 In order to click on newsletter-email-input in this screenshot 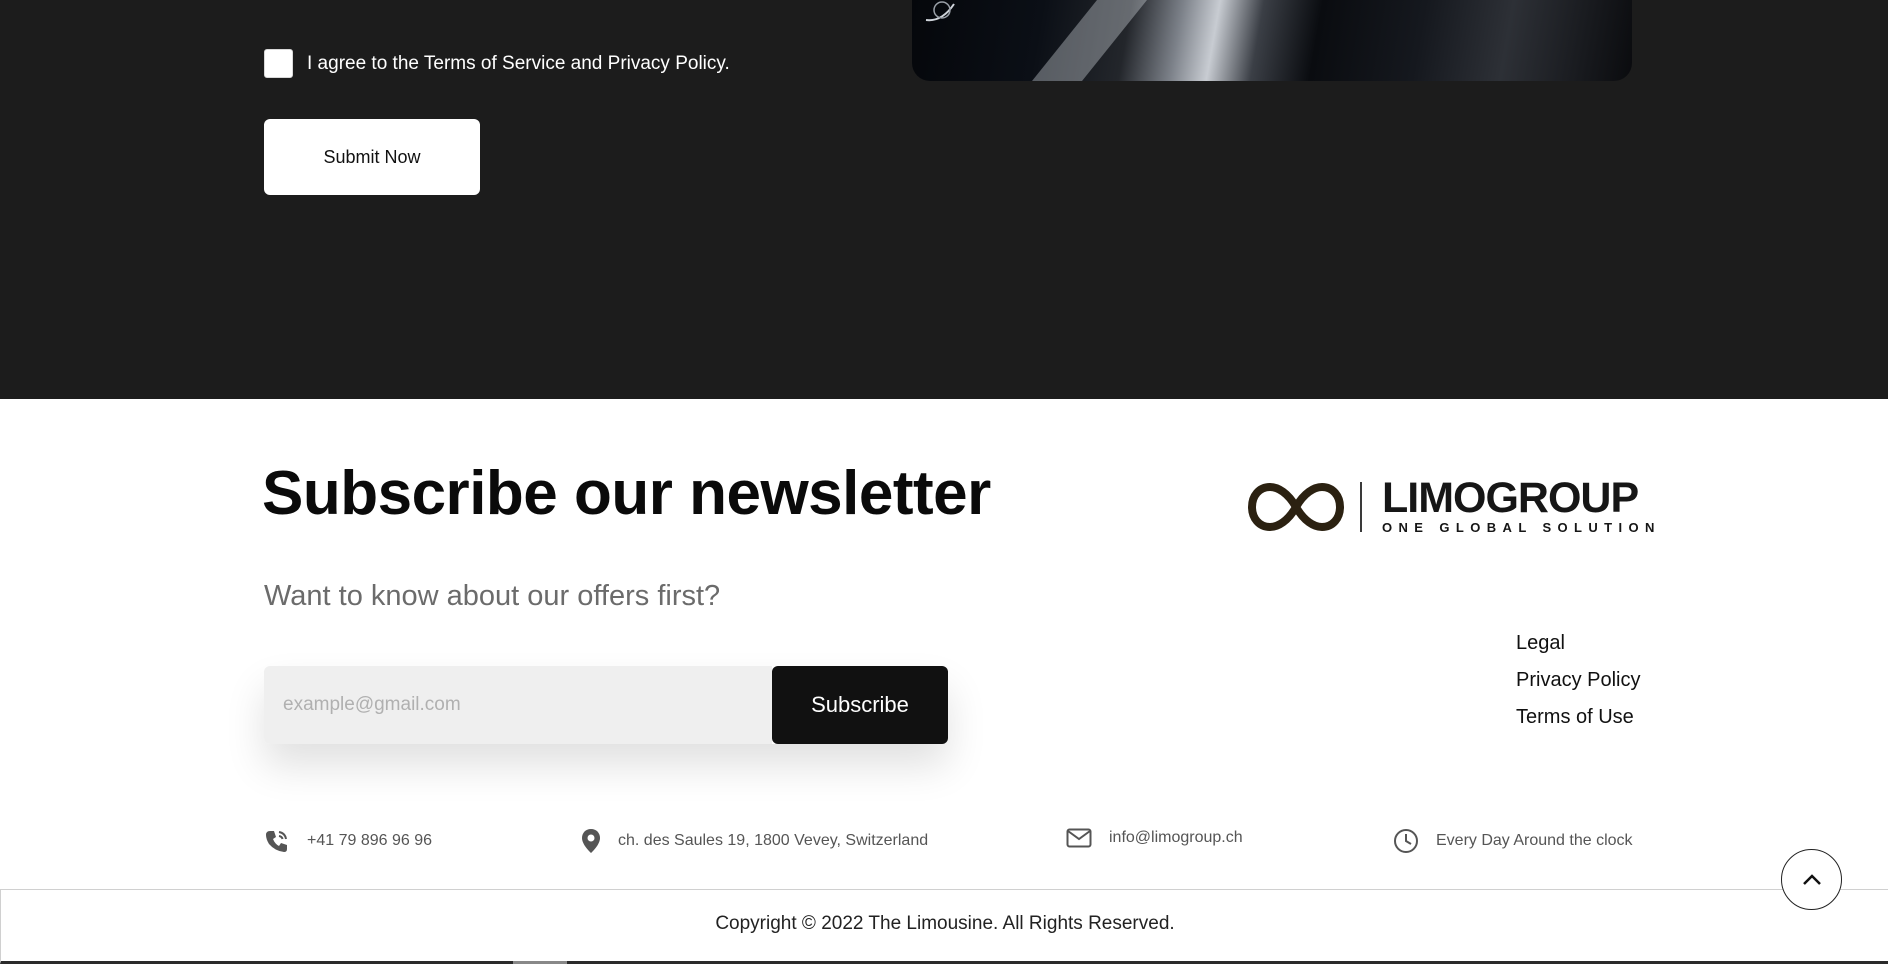, I will do `click(518, 705)`.